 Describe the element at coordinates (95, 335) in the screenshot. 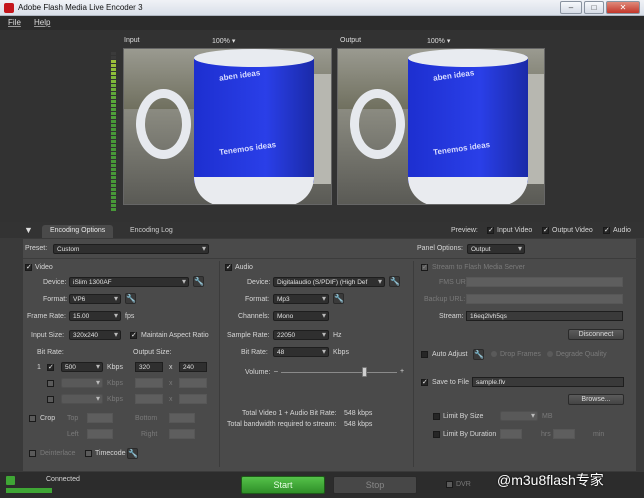

I see `input-size-select: 320x240` at that location.